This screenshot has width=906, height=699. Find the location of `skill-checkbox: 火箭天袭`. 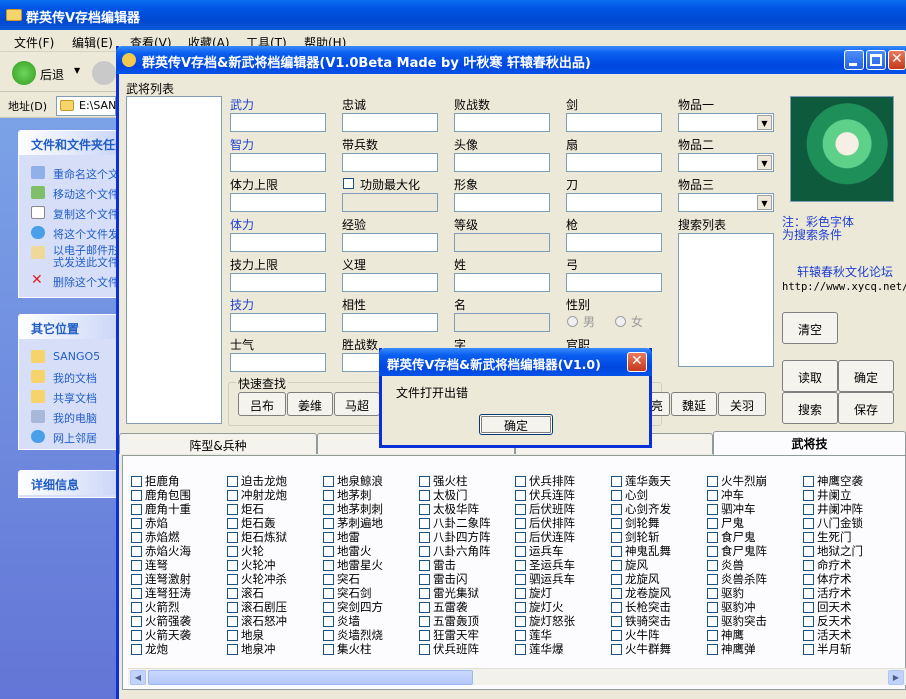

skill-checkbox: 火箭天袭 is located at coordinates (161, 635).